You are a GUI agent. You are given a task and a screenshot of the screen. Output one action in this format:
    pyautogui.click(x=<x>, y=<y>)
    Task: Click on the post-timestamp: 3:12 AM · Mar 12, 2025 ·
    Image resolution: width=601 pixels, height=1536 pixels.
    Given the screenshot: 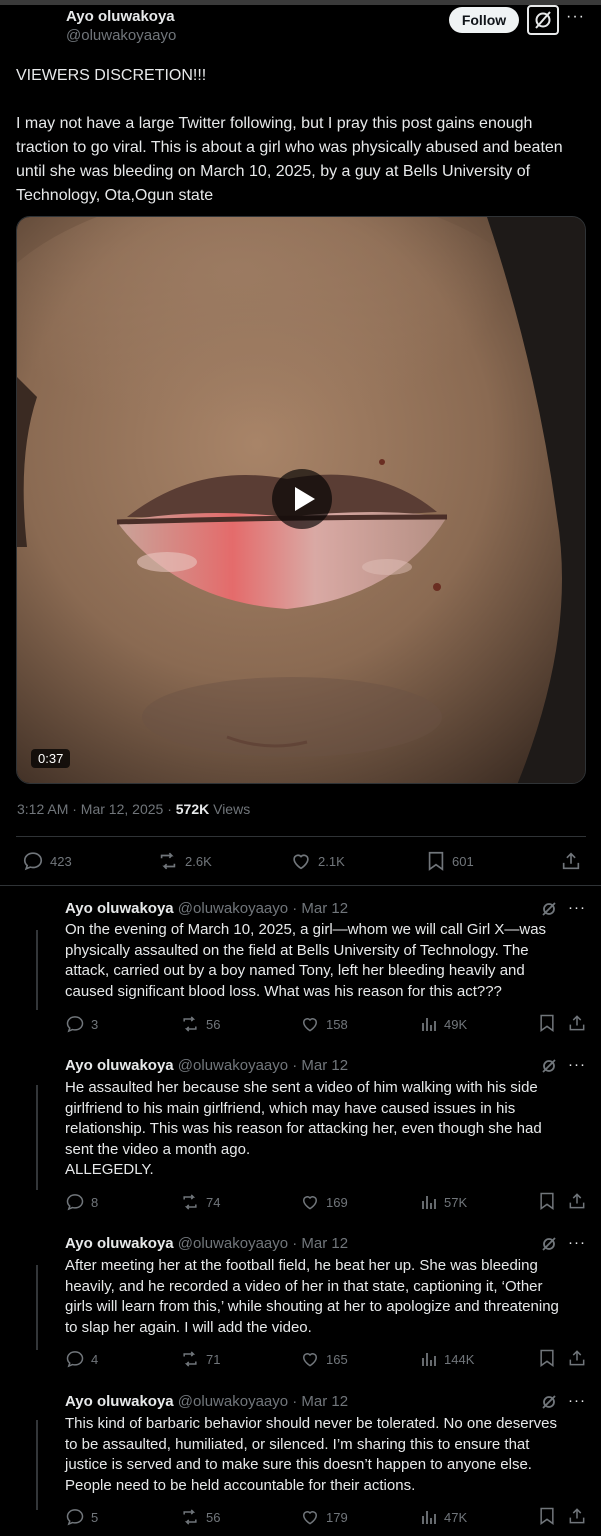 What is the action you would take?
    pyautogui.click(x=96, y=809)
    